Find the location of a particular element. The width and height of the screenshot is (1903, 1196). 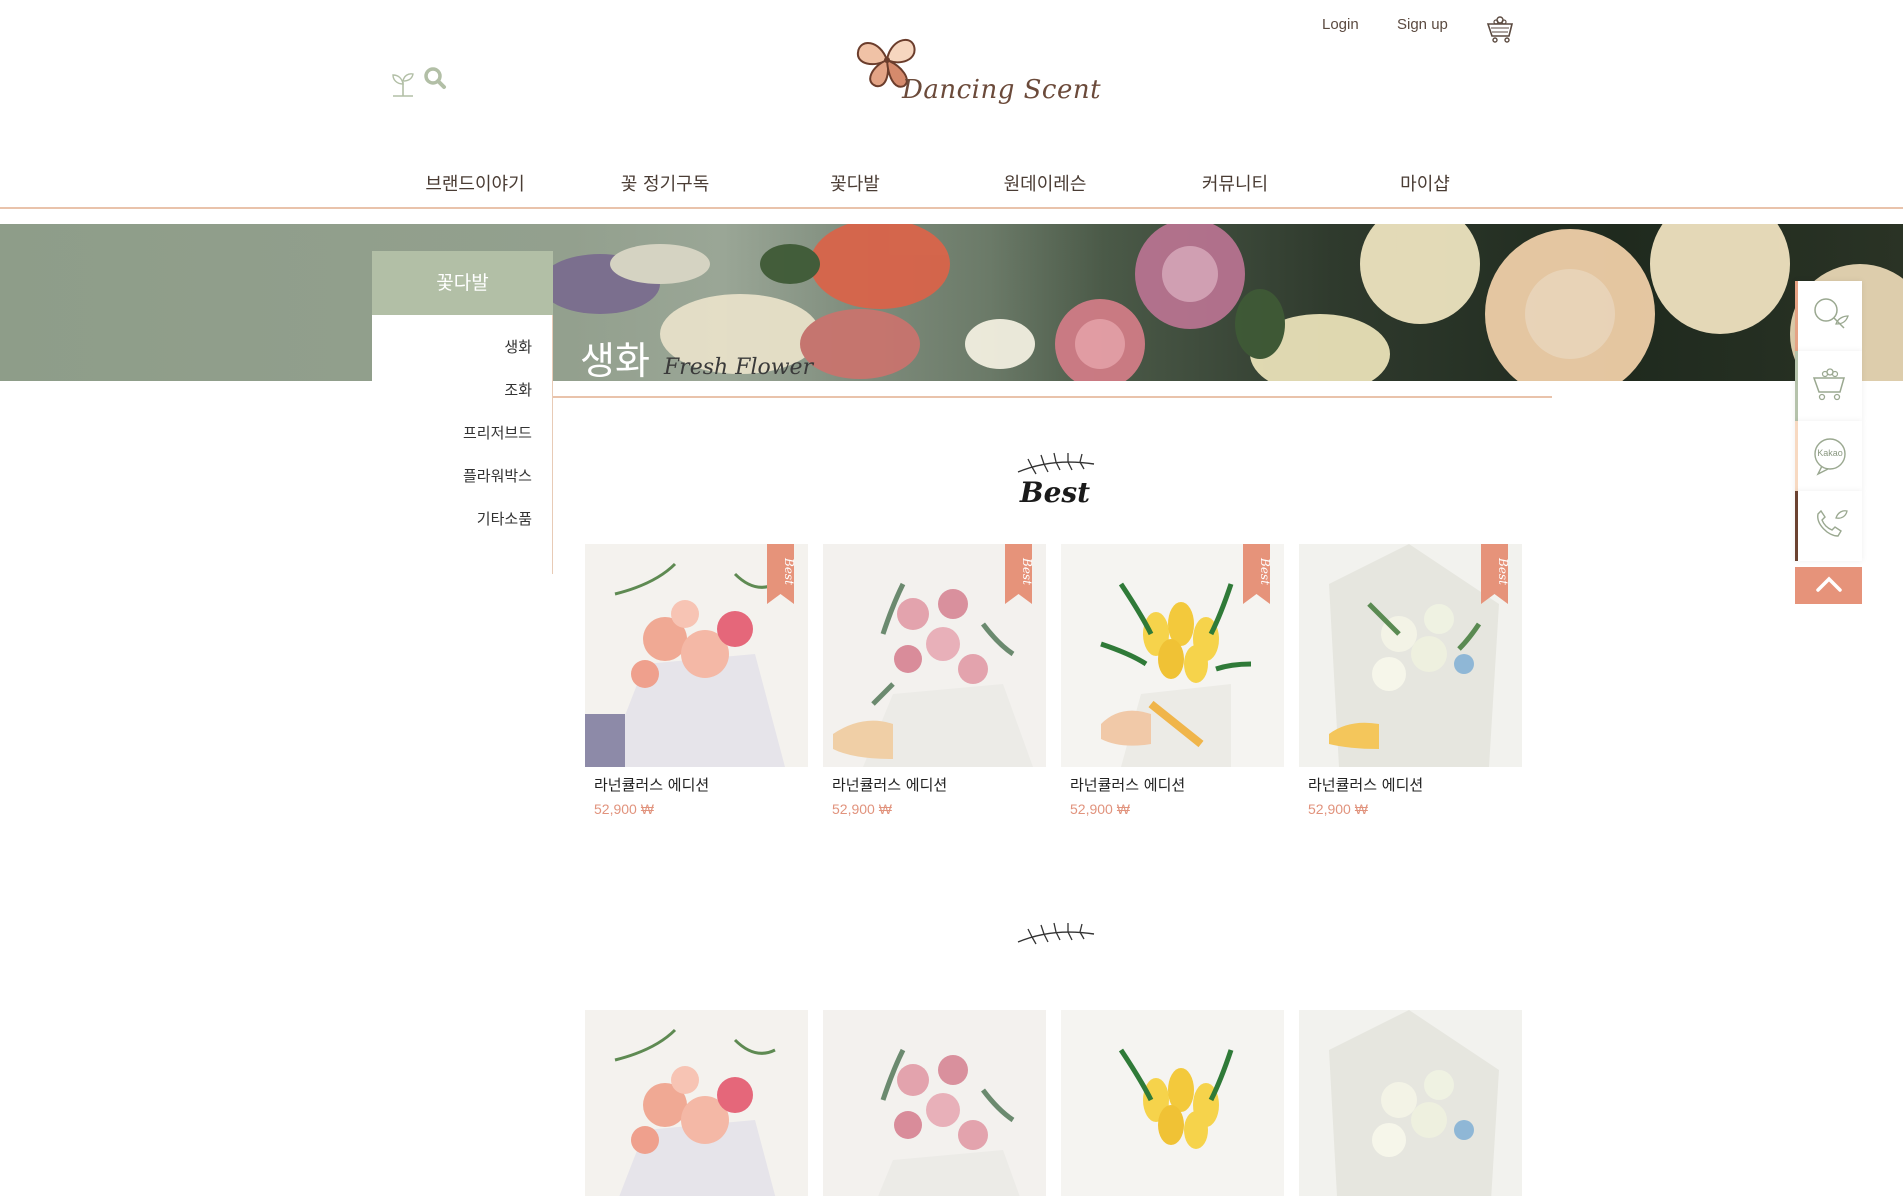

flower-basket-icon is located at coordinates (1500, 31).